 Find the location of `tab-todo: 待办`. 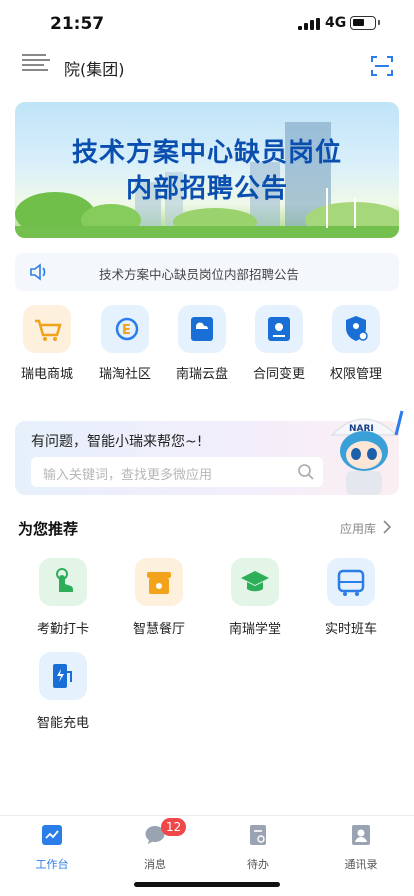

tab-todo: 待办 is located at coordinates (258, 848).